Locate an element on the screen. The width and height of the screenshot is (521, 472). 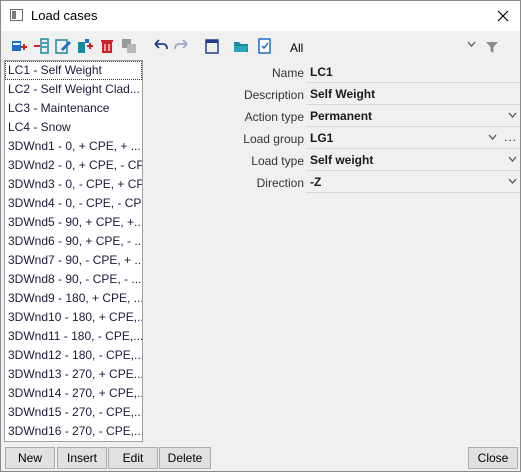
action-type-value: Permanent is located at coordinates (341, 116).